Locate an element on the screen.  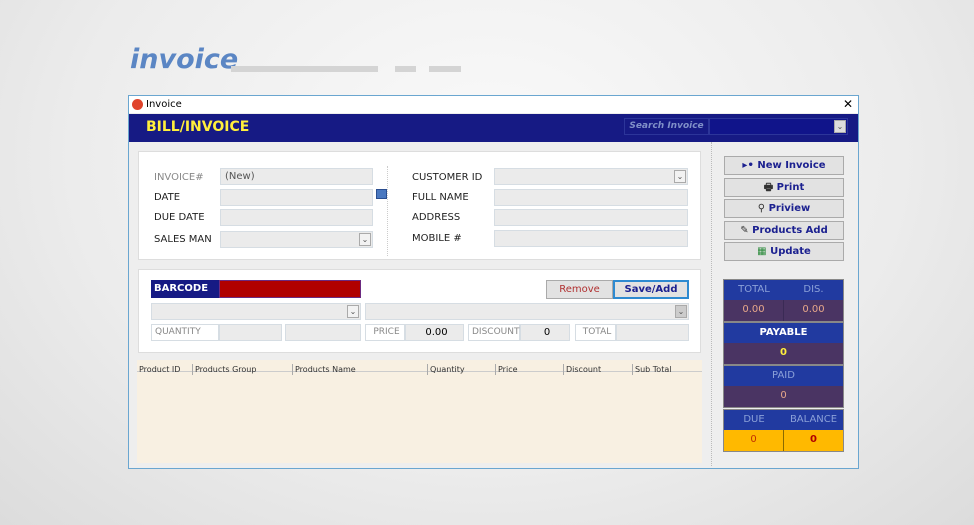
mobile-field is located at coordinates (591, 238).